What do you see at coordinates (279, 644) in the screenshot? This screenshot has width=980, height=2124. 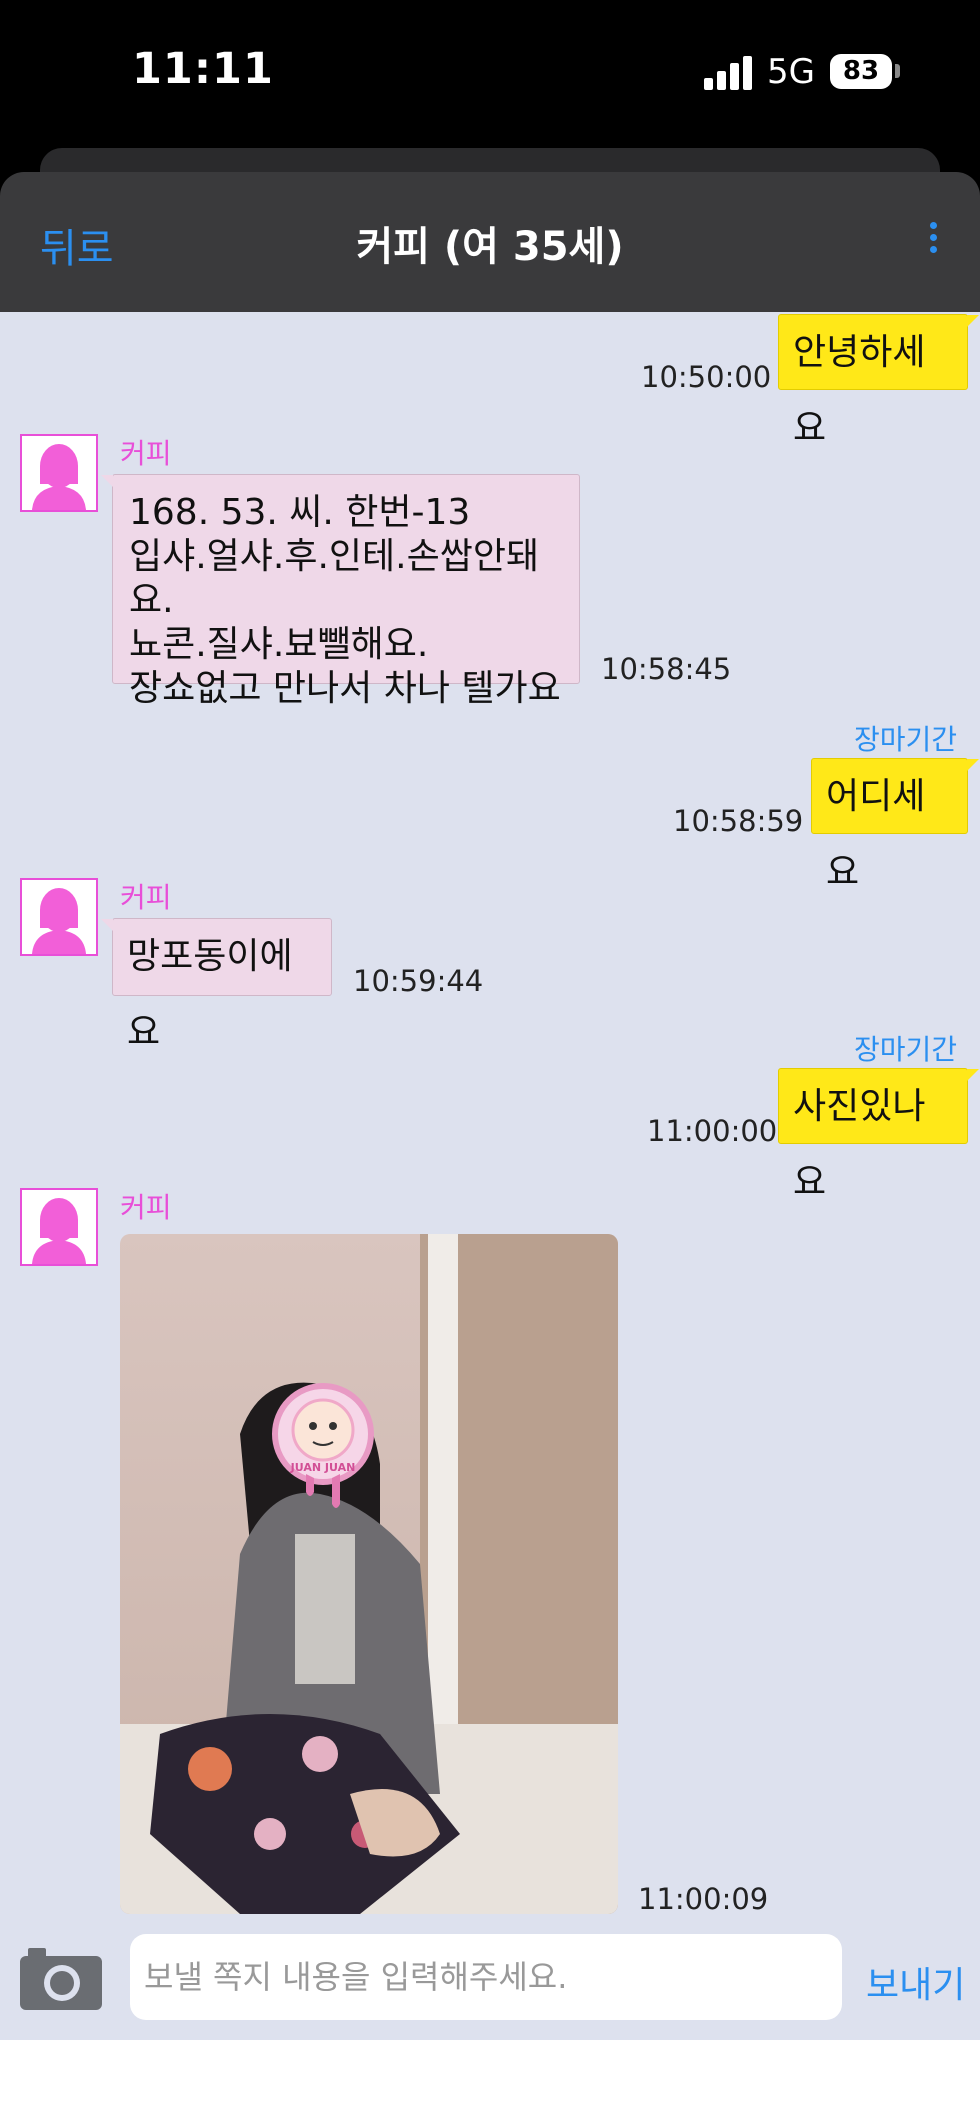 I see `message-line: 뇨콘.질샤.뵤뺄해요.` at bounding box center [279, 644].